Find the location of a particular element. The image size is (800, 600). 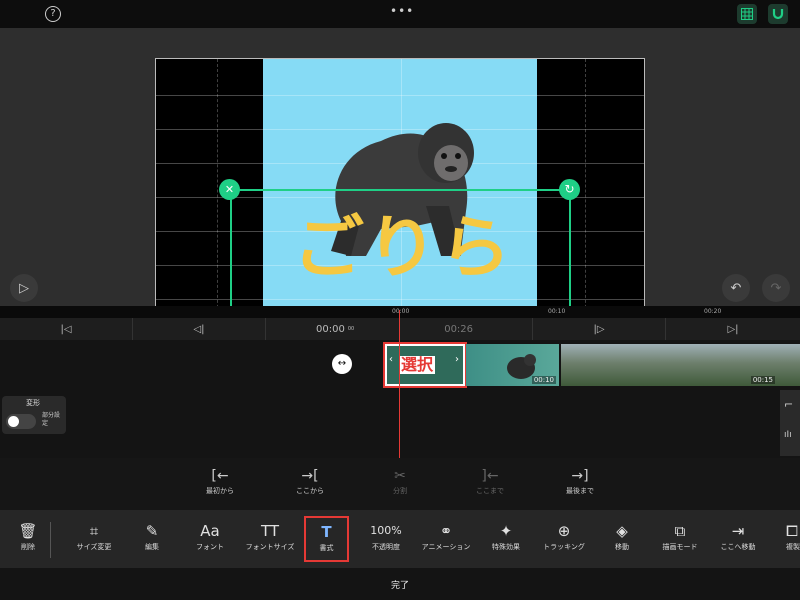

redo-button: ↷ is located at coordinates (776, 288).